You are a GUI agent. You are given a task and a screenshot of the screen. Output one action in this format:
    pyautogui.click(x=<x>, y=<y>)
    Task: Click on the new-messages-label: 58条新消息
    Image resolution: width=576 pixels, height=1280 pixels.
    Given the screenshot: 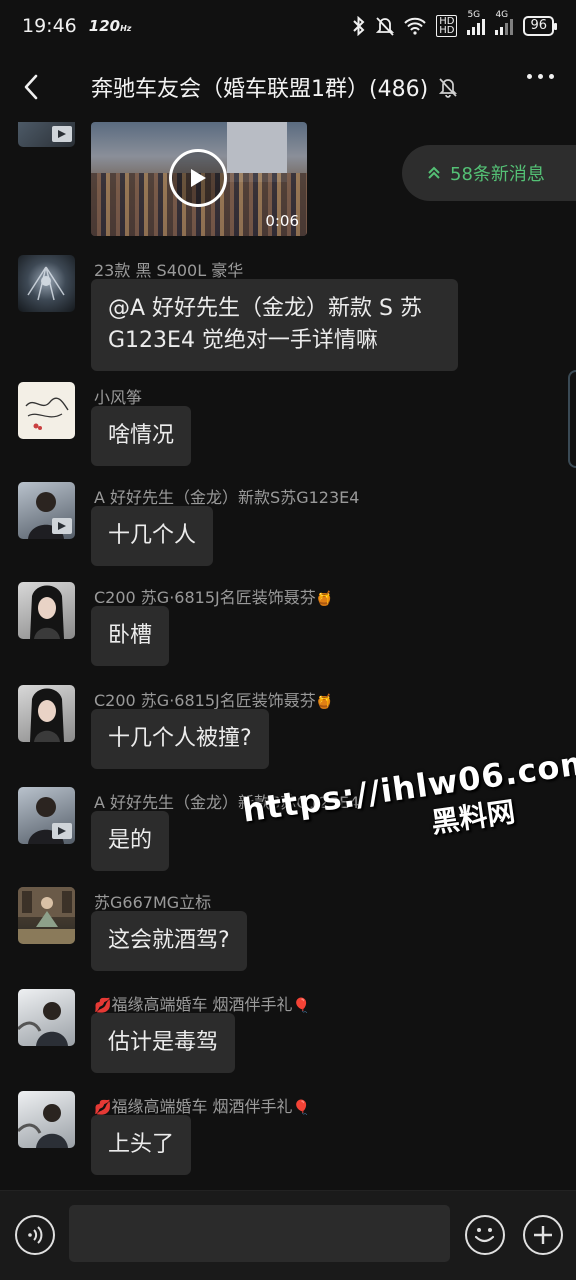 What is the action you would take?
    pyautogui.click(x=497, y=174)
    